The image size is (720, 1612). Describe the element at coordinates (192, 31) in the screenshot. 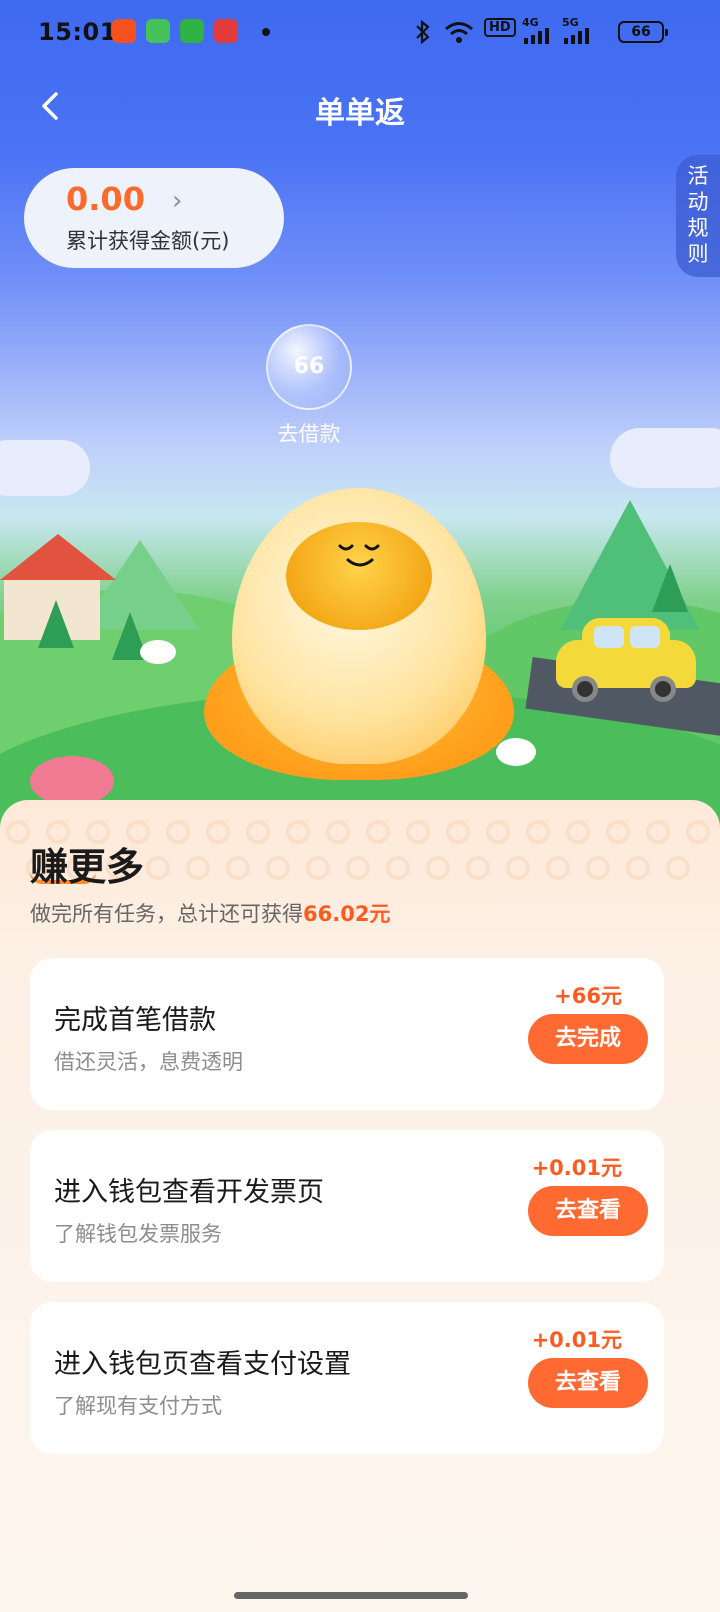

I see `player-app-icon` at that location.